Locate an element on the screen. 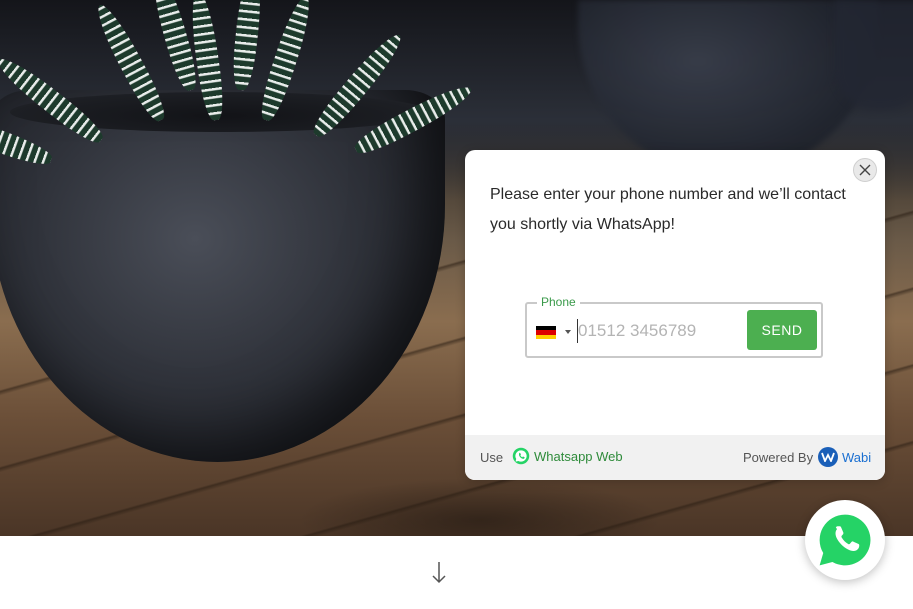 This screenshot has width=913, height=609. wabi-link: Wabi is located at coordinates (844, 457).